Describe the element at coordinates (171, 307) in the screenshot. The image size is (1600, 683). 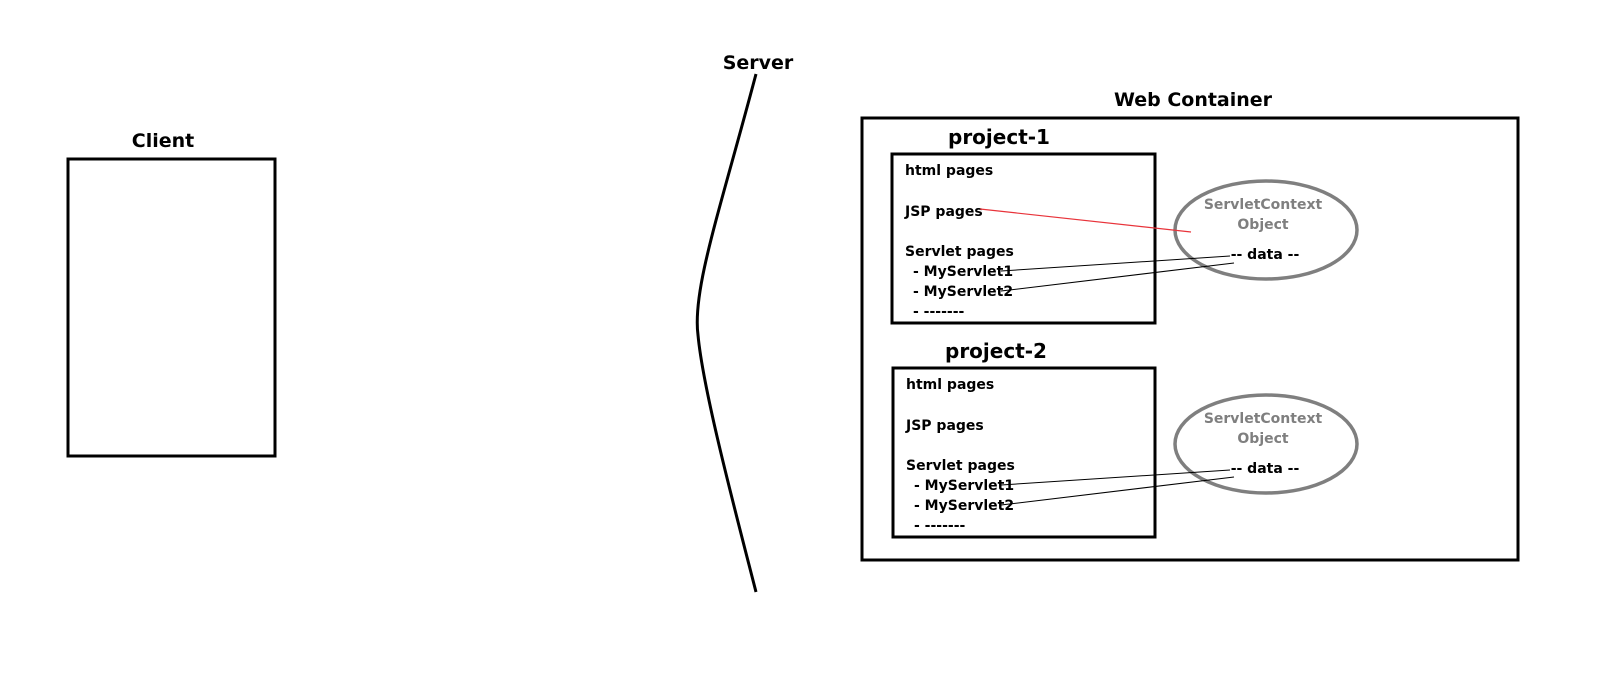
I see `client-box` at that location.